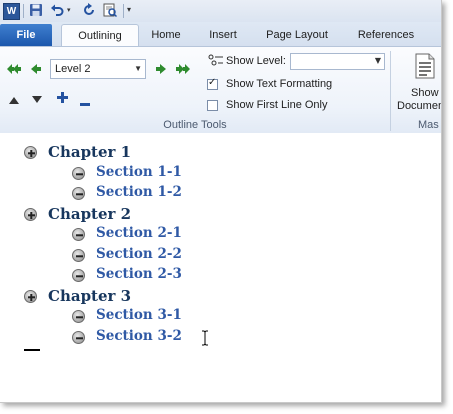  Describe the element at coordinates (161, 69) in the screenshot. I see `demote-icon` at that location.